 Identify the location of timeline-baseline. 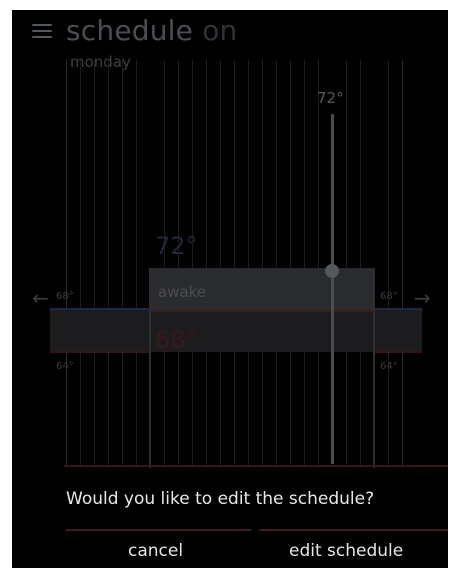
(256, 466).